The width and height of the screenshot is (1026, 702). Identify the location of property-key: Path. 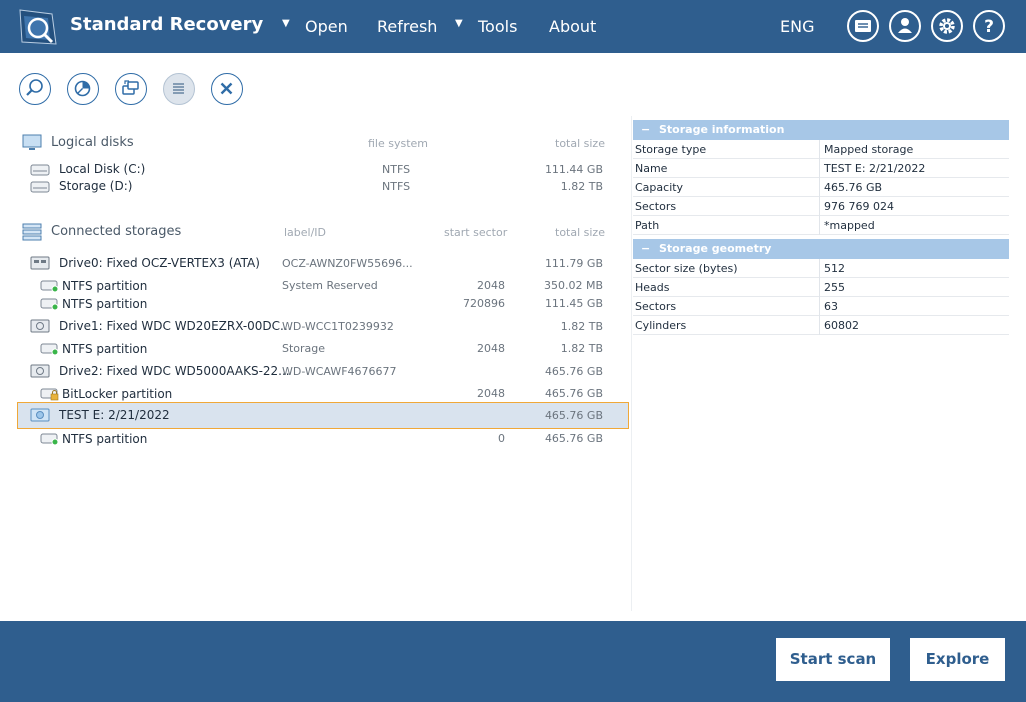
(647, 225).